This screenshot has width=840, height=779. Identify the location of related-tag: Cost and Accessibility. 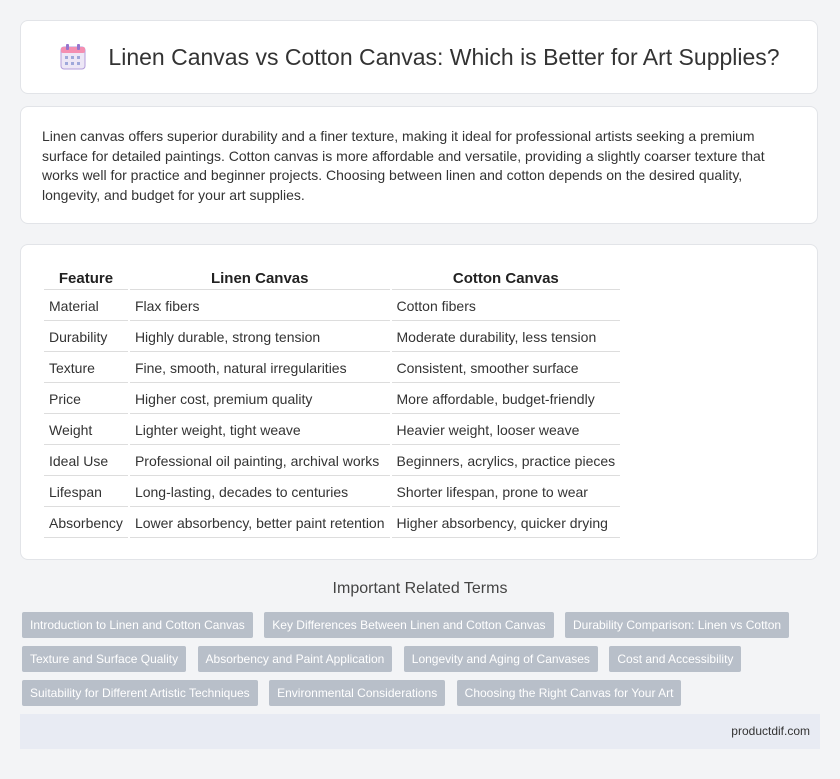
(675, 659).